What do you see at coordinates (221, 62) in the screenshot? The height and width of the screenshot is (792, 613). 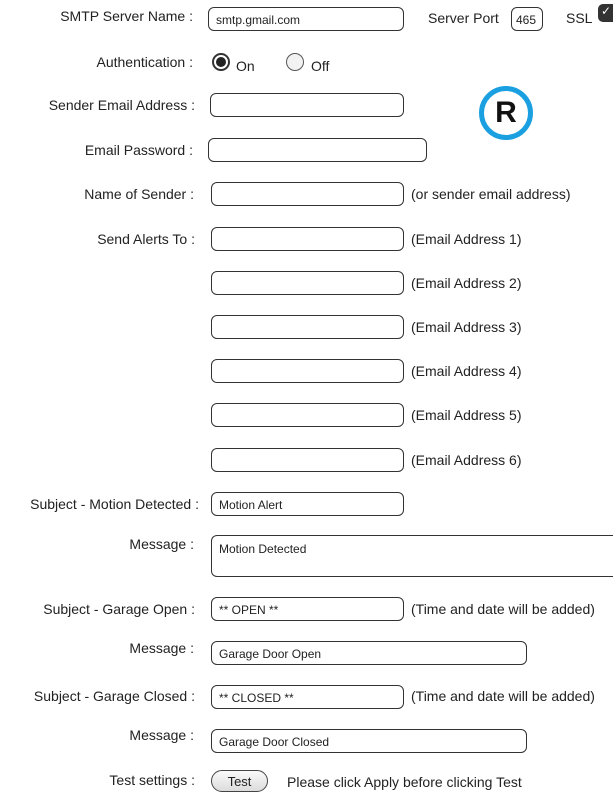 I see `auth-on-radio` at bounding box center [221, 62].